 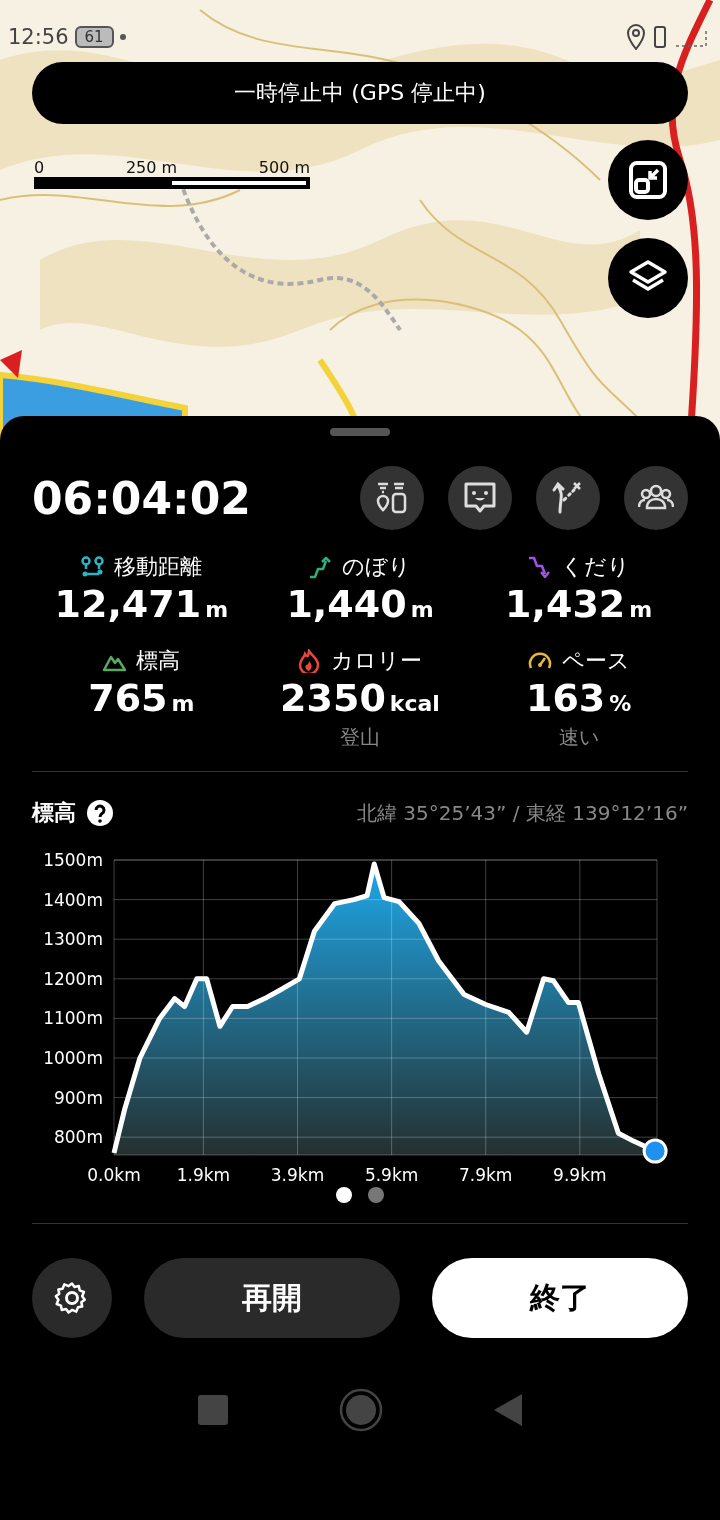 I want to click on minimize-icon, so click(x=648, y=180).